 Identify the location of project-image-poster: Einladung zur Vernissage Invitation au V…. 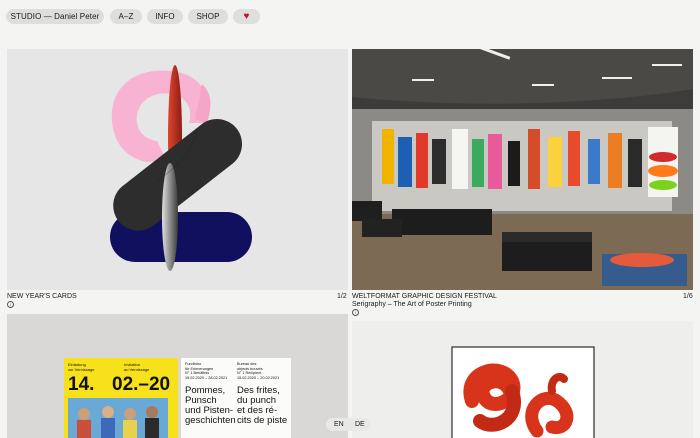
(177, 376).